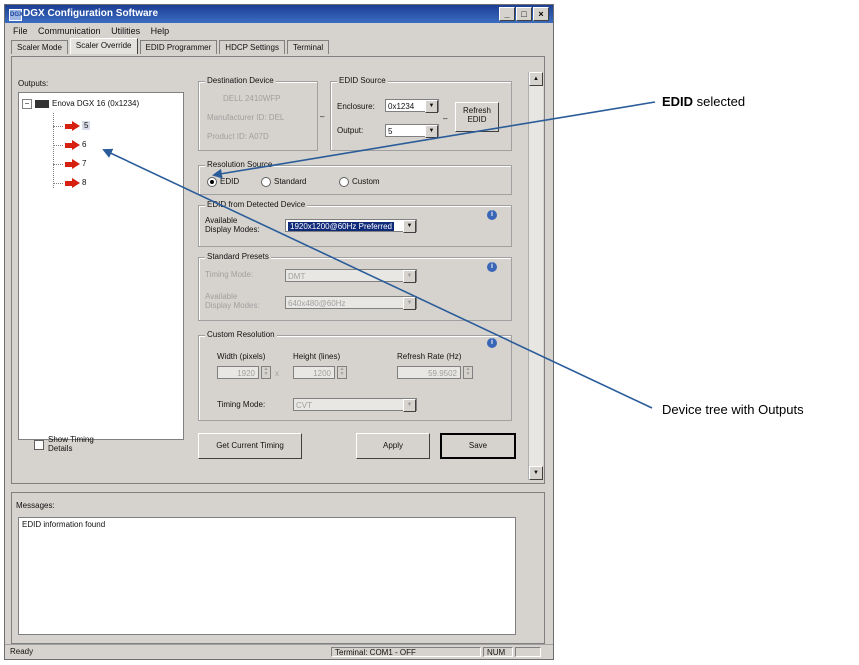 Image resolution: width=859 pixels, height=665 pixels. Describe the element at coordinates (733, 409) in the screenshot. I see `tree-callout: Device tree with Outputs` at that location.